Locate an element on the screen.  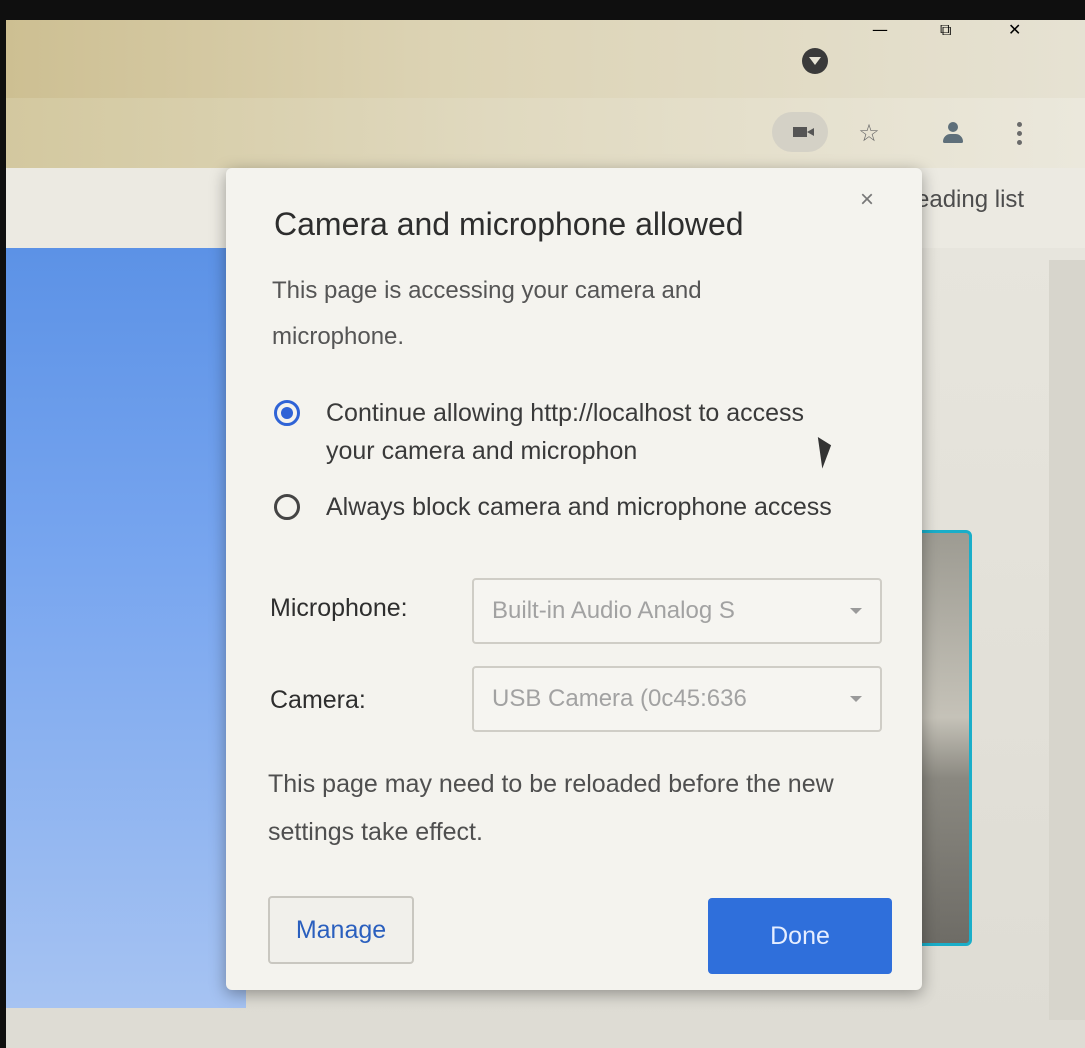
title-bar is located at coordinates (545, 59).